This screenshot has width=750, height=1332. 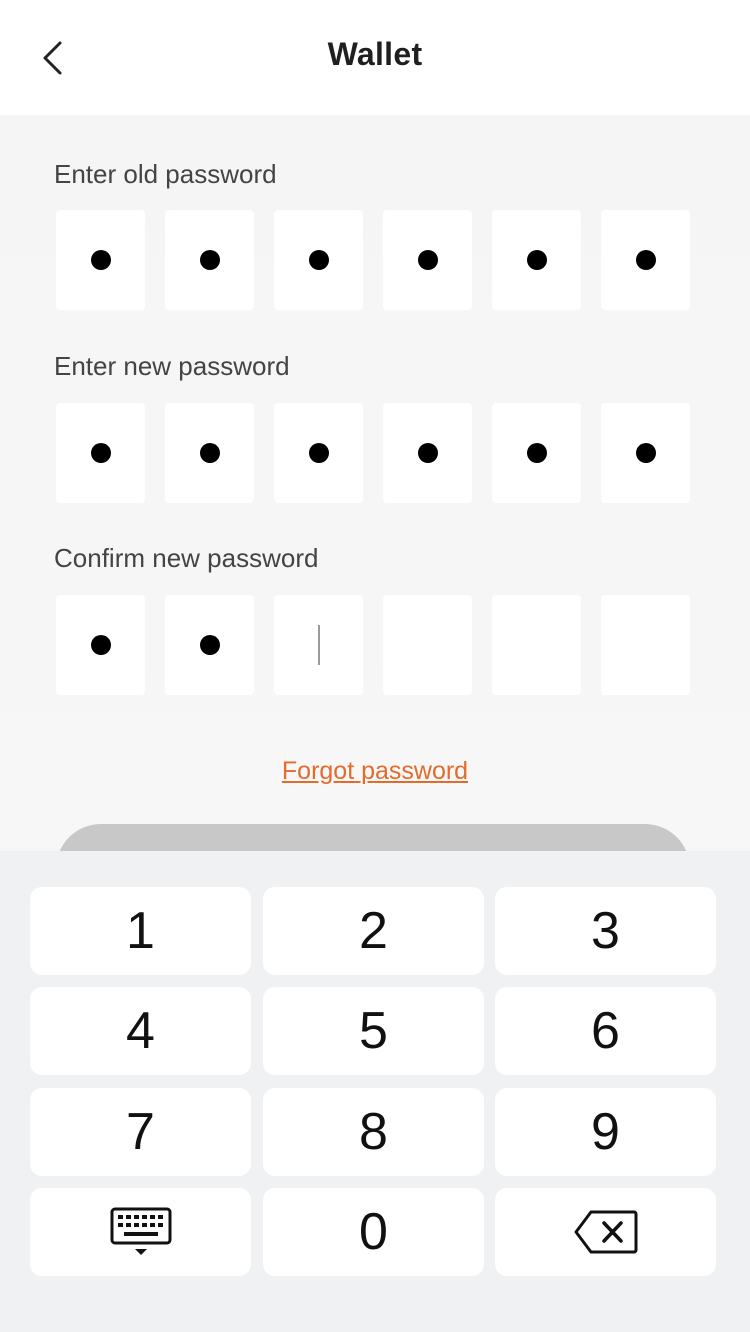 What do you see at coordinates (605, 1132) in the screenshot?
I see `key-9: 9` at bounding box center [605, 1132].